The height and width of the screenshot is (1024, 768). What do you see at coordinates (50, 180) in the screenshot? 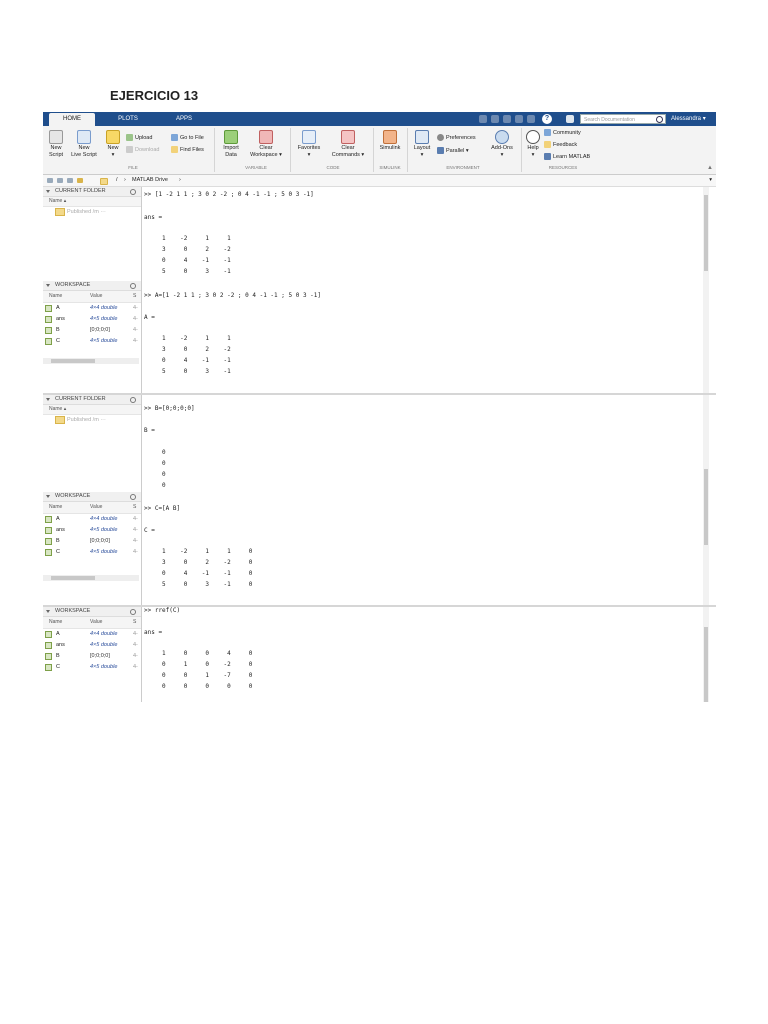
I see `back-icon` at bounding box center [50, 180].